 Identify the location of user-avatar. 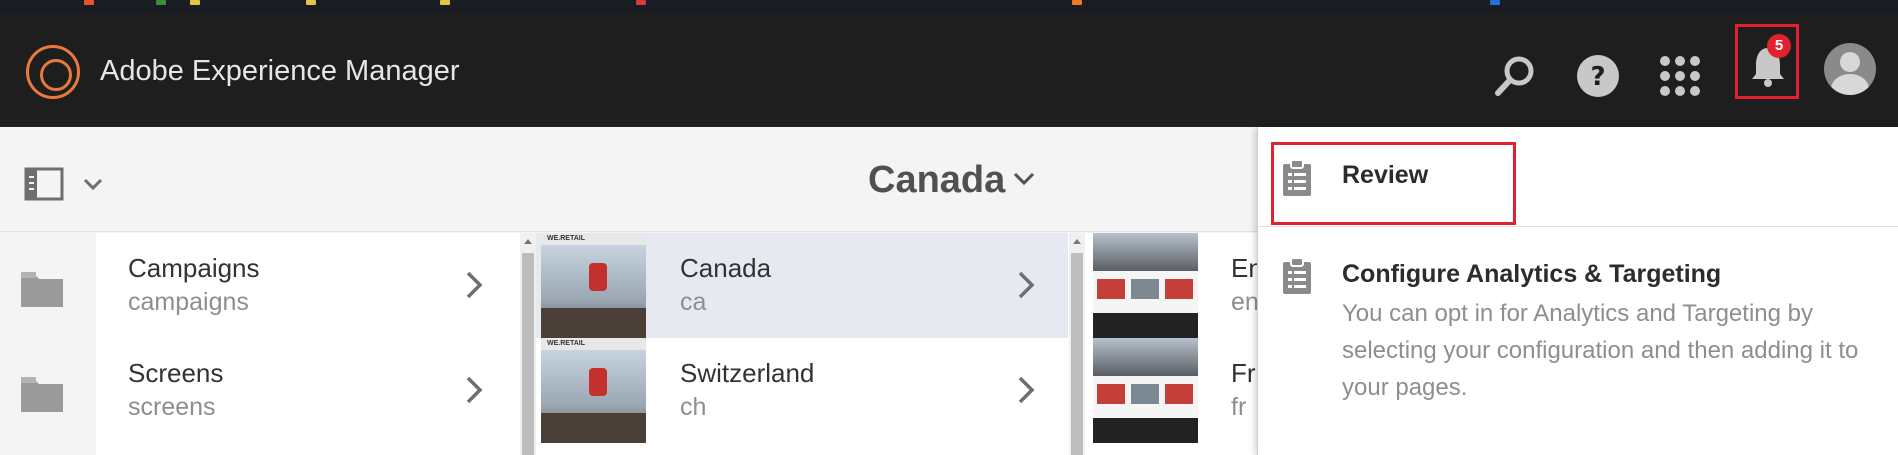
(1850, 69).